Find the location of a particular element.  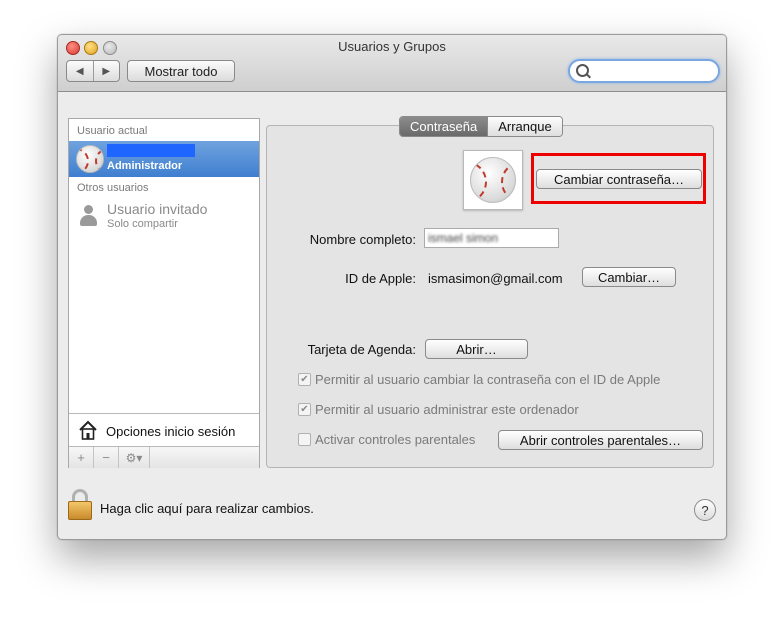

search-input is located at coordinates (644, 71).